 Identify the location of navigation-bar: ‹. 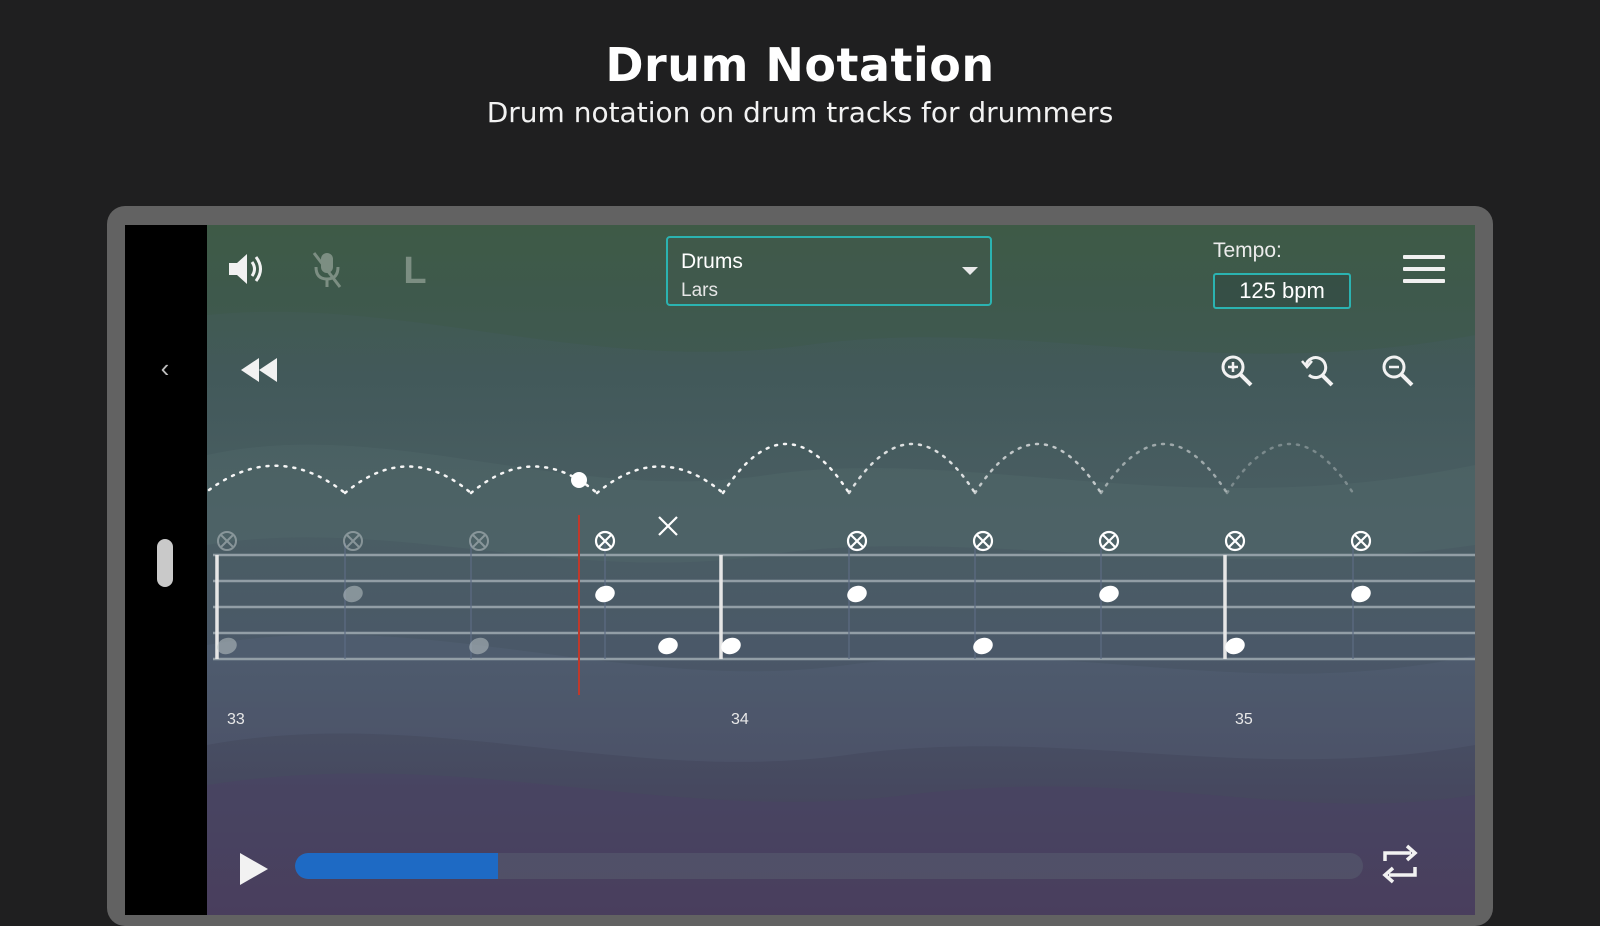
(166, 570).